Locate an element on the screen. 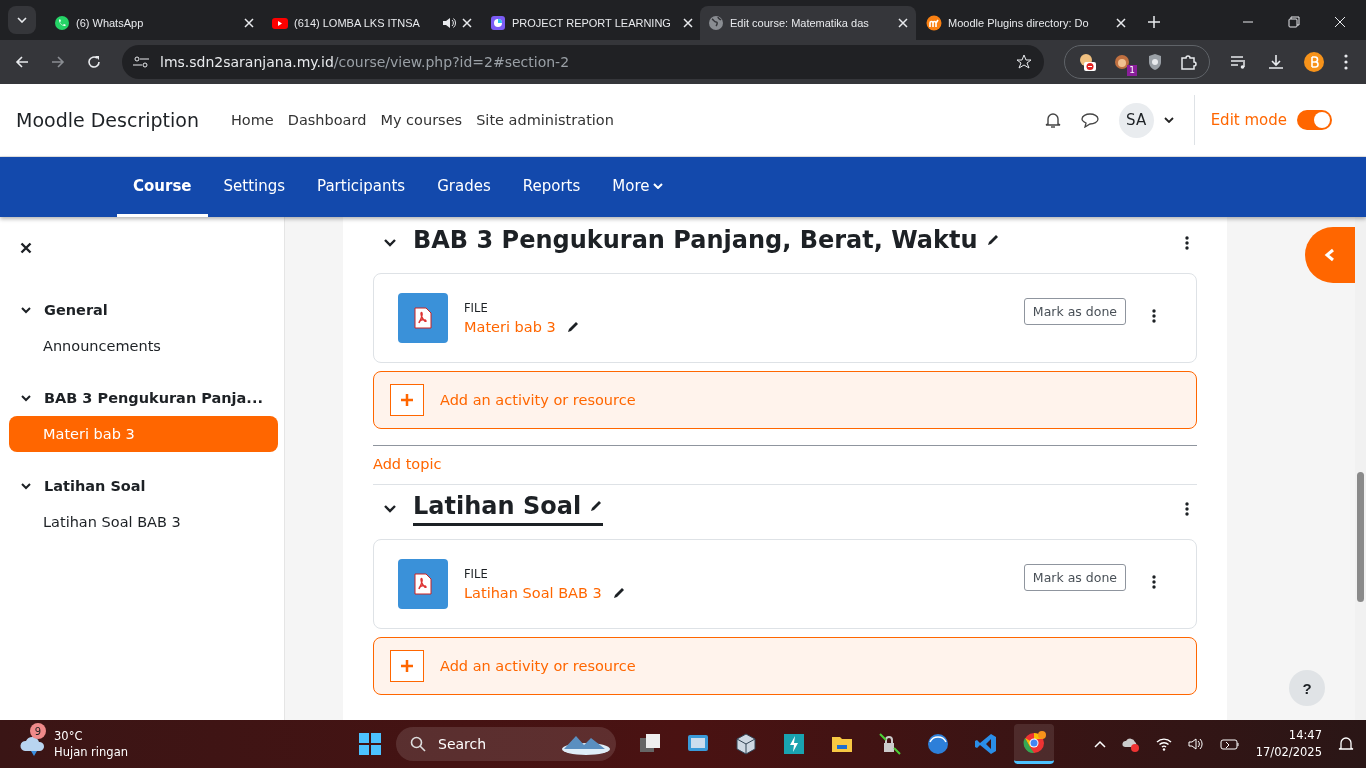 This screenshot has height=768, width=1366. section-title: Latihan Soal is located at coordinates (508, 509).